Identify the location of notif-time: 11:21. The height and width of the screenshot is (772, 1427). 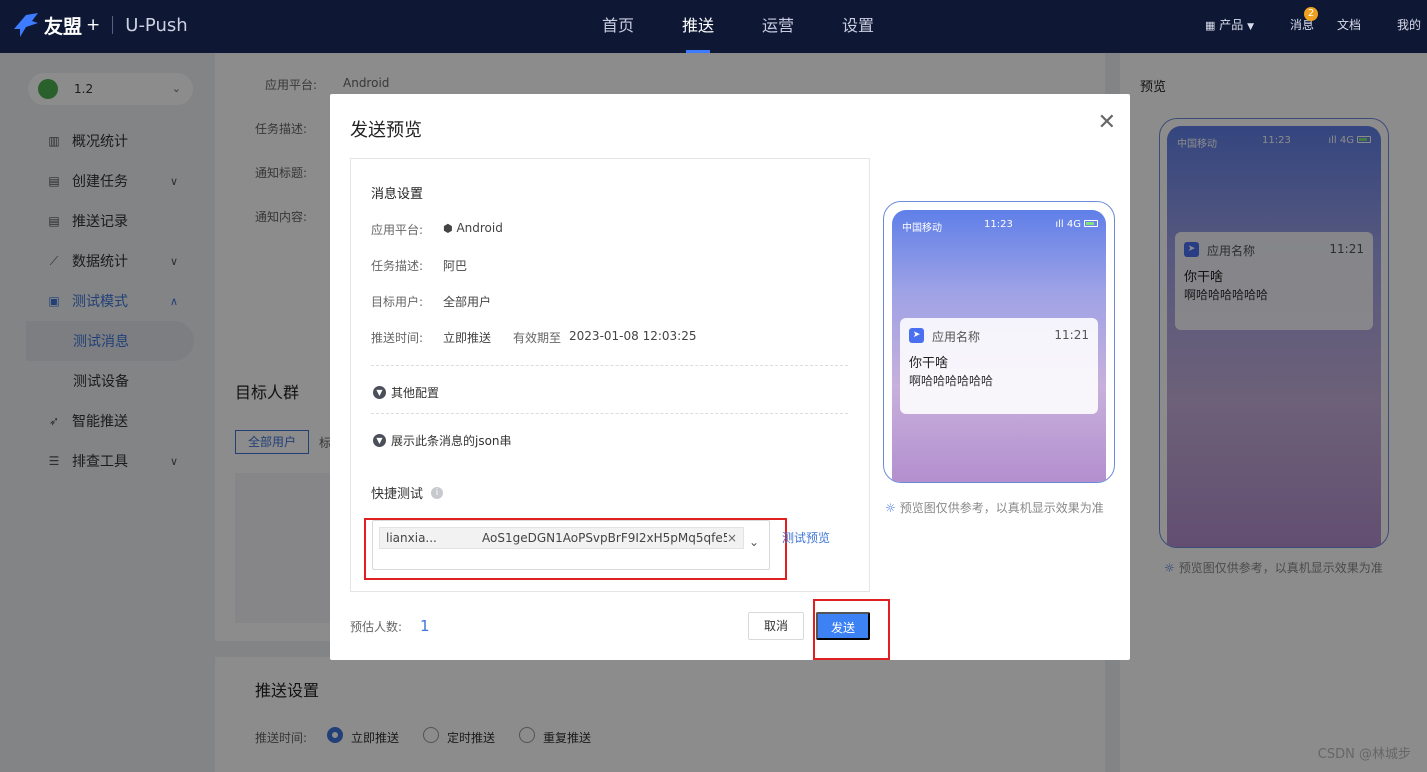
(1071, 335).